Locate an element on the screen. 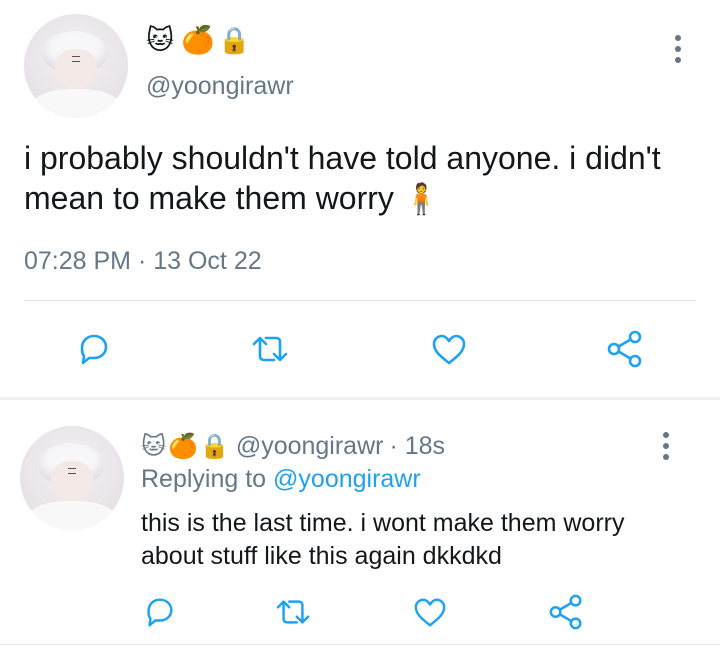  reply-more-options-icon is located at coordinates (666, 448).